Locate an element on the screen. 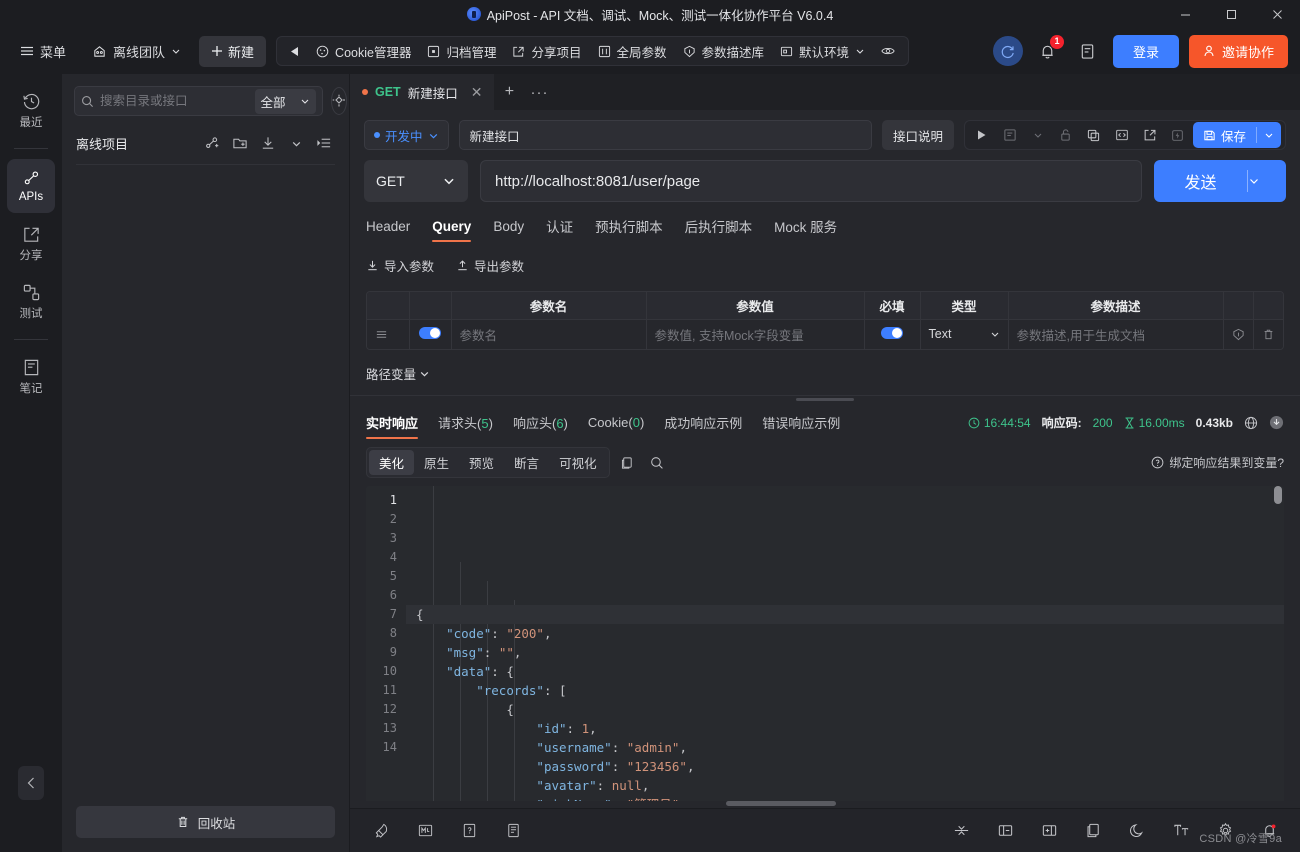  url-input: http://localhost:8081/user/page is located at coordinates (811, 181).